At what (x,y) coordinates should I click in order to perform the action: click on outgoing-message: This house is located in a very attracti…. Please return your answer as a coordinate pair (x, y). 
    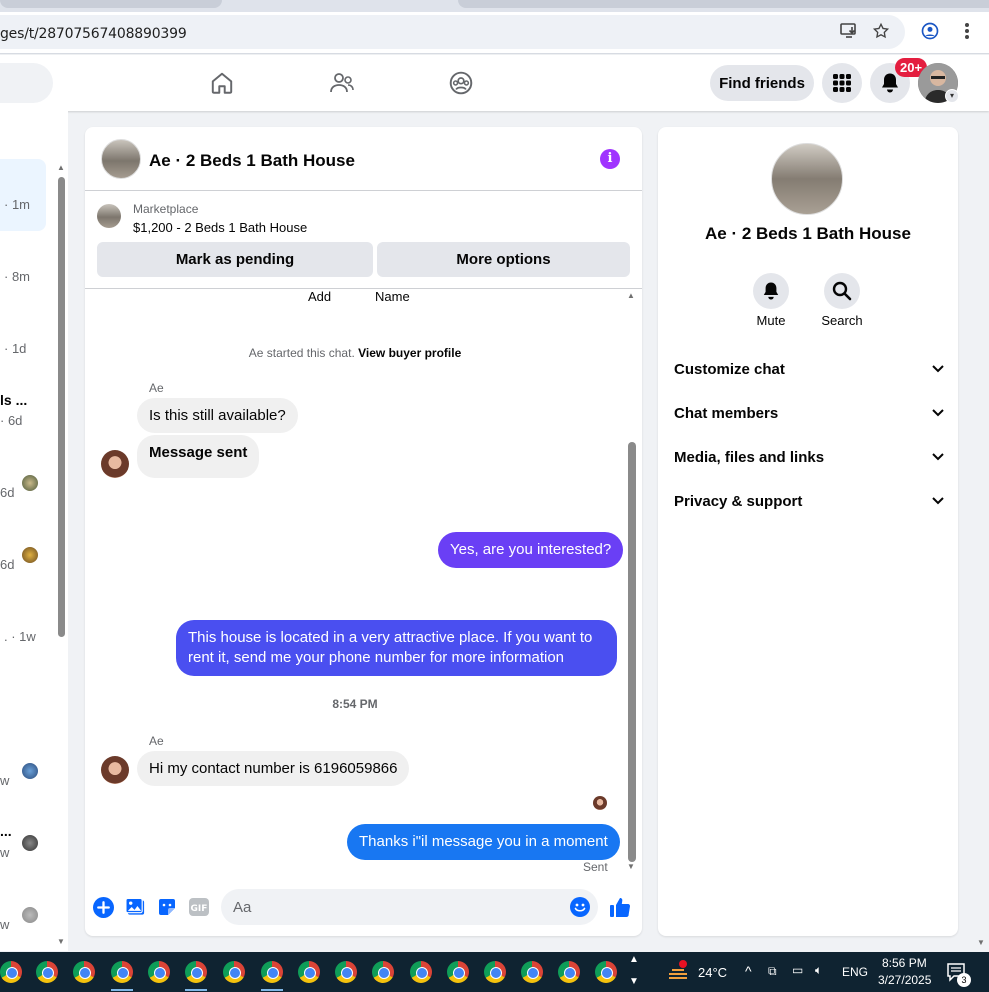
    Looking at the image, I should click on (396, 648).